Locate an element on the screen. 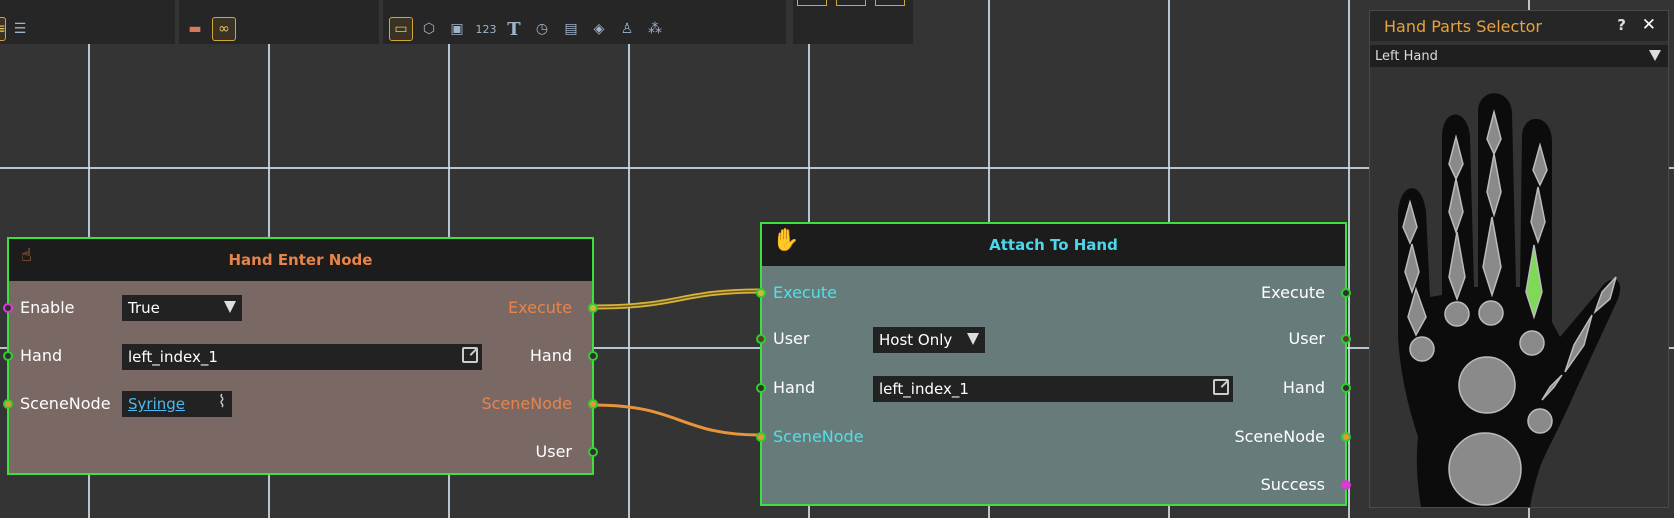 Image resolution: width=1674 pixels, height=518 pixels. node-header: Hand Enter Node ☝ is located at coordinates (300, 260).